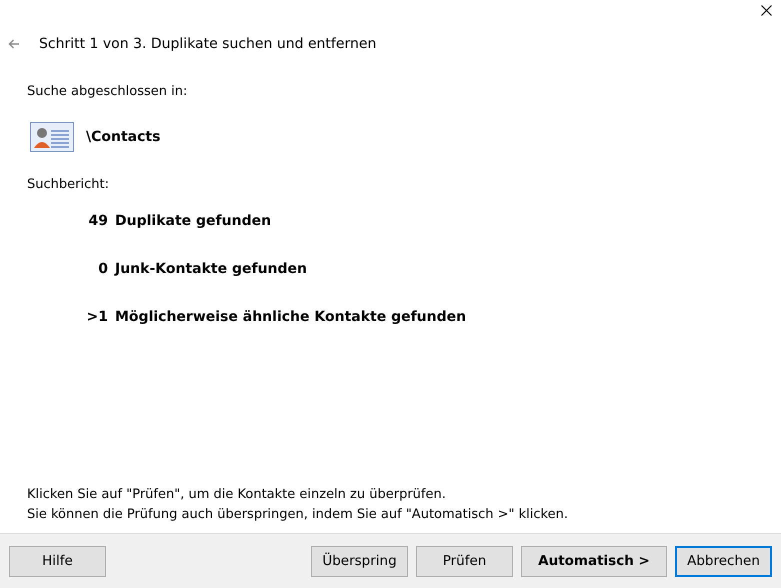 The height and width of the screenshot is (588, 781). What do you see at coordinates (68, 185) in the screenshot?
I see `report-label: Suchbericht:` at bounding box center [68, 185].